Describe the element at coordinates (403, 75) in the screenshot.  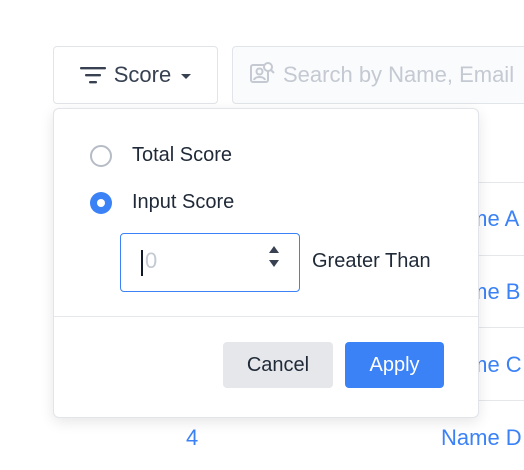
I see `search-input` at that location.